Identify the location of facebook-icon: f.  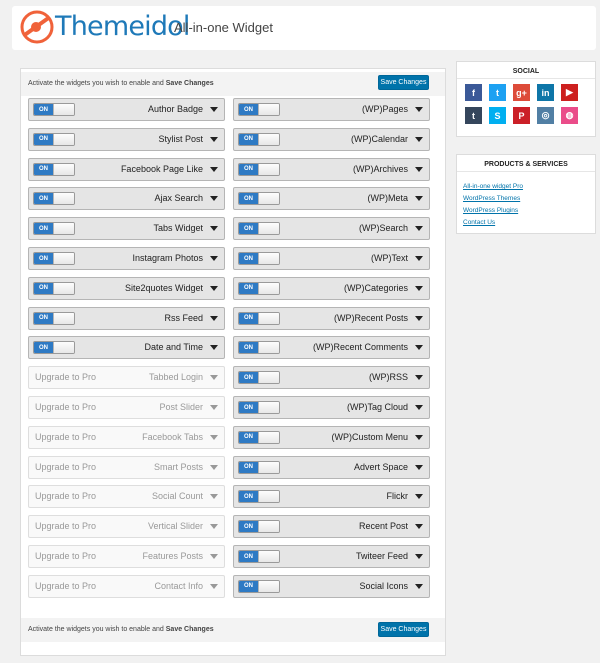
(473, 92).